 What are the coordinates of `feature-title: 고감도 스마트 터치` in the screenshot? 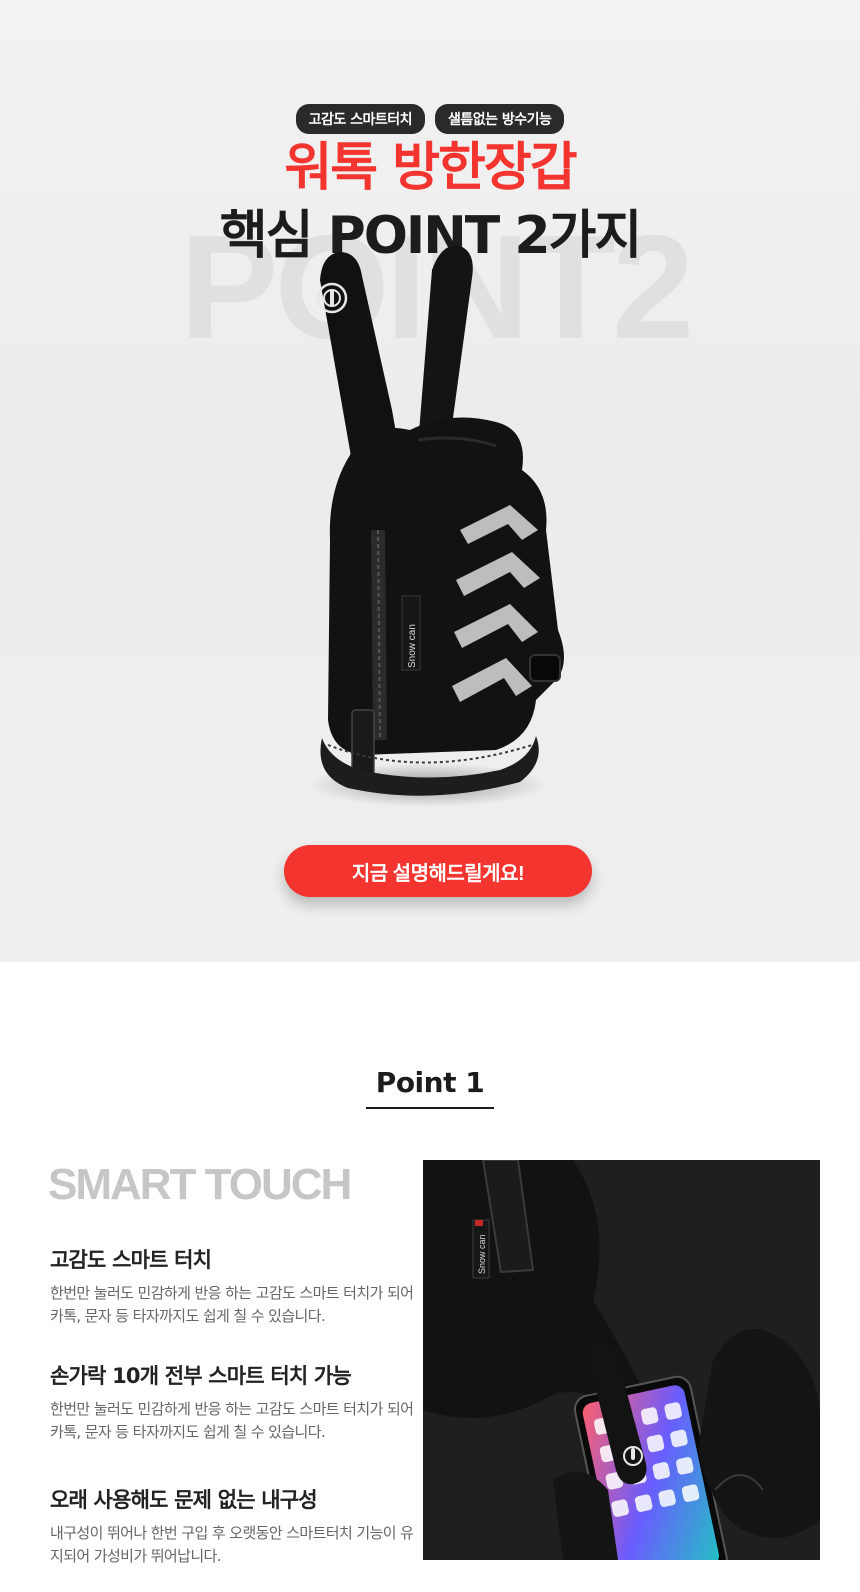 It's located at (131, 1260).